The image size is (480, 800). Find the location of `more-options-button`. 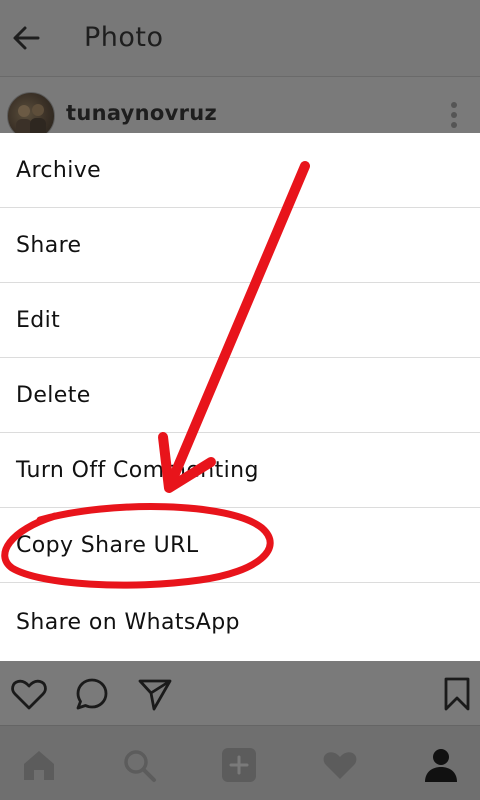

more-options-button is located at coordinates (454, 115).